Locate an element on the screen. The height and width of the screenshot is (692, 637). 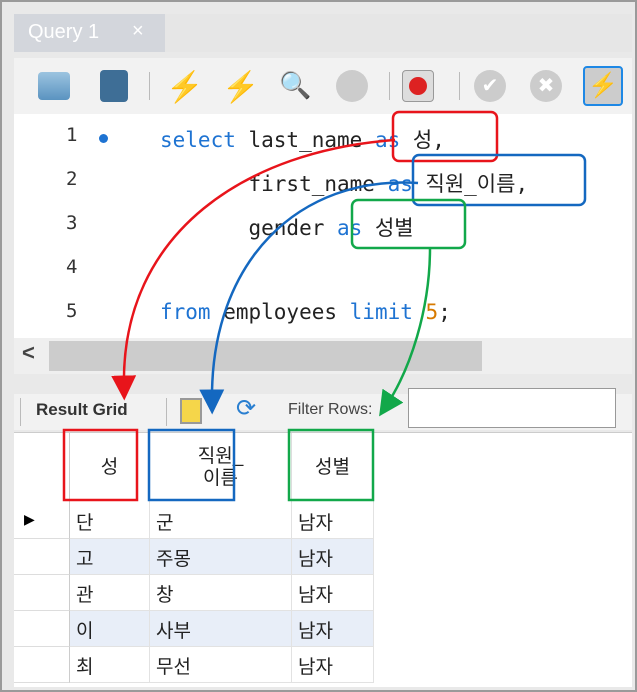
tab-query-1: Query 1 × is located at coordinates (89, 33).